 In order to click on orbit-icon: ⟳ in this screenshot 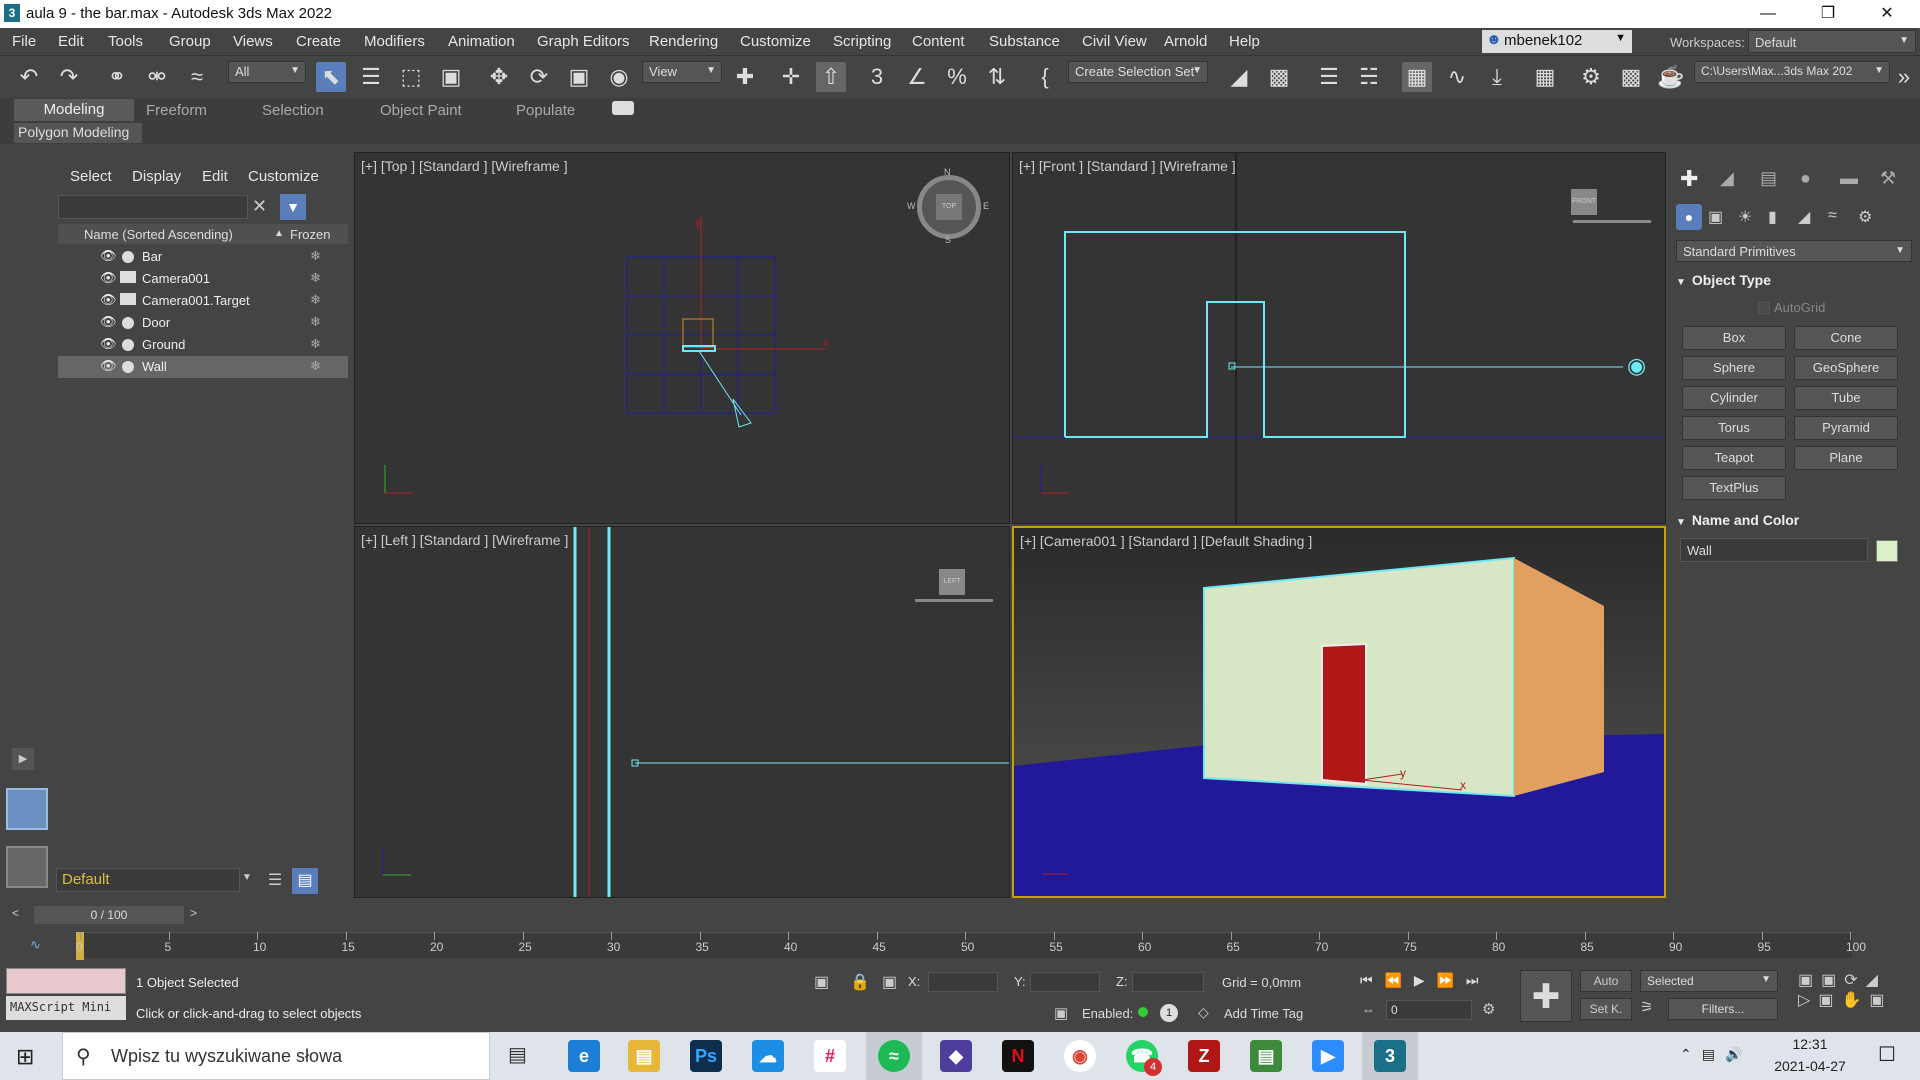, I will do `click(1854, 980)`.